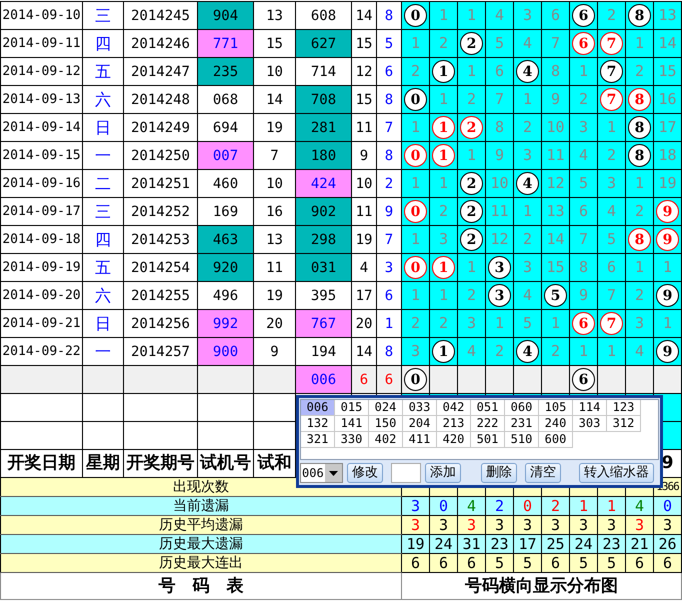 The image size is (682, 601). What do you see at coordinates (275, 268) in the screenshot?
I see `trial-sum-cell: 11` at bounding box center [275, 268].